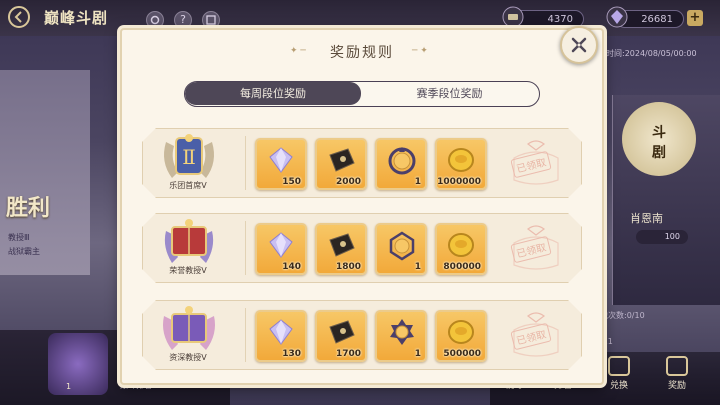 This screenshot has width=720, height=405. What do you see at coordinates (420, 51) in the screenshot?
I see `title-ornament-right-icon: ─ ✦` at bounding box center [420, 51].